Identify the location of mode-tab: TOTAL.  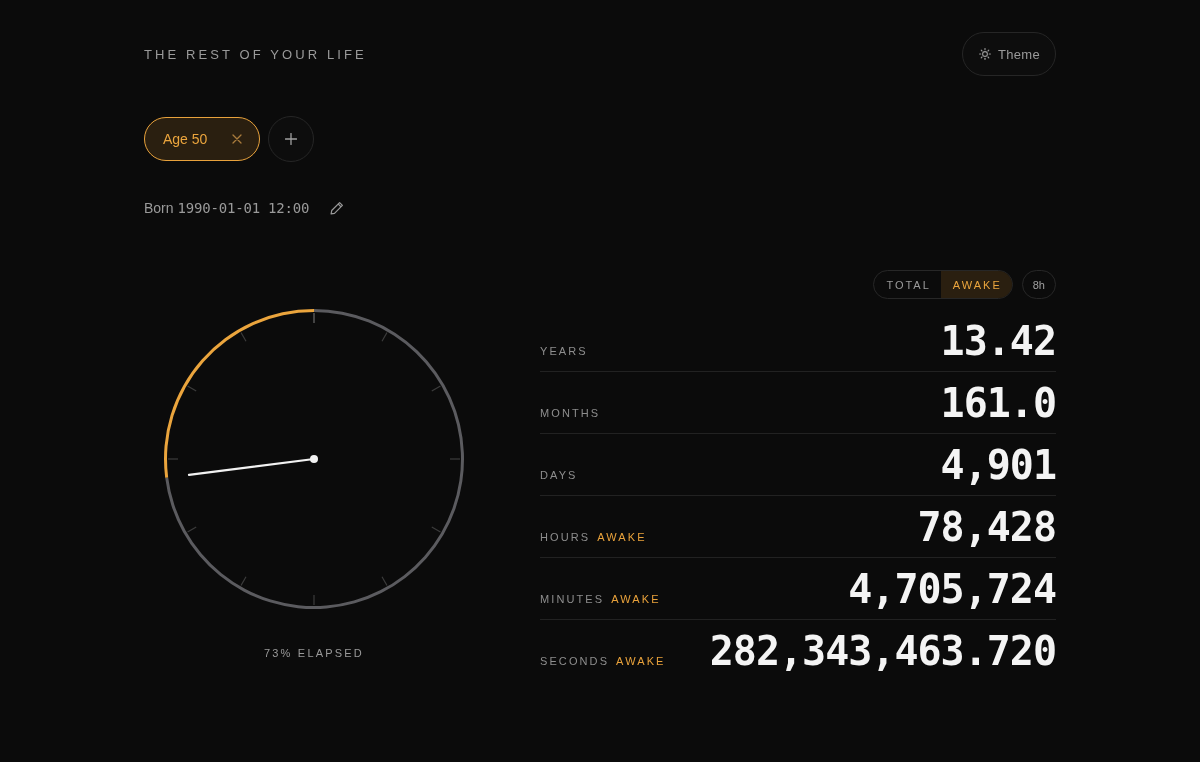
(907, 284).